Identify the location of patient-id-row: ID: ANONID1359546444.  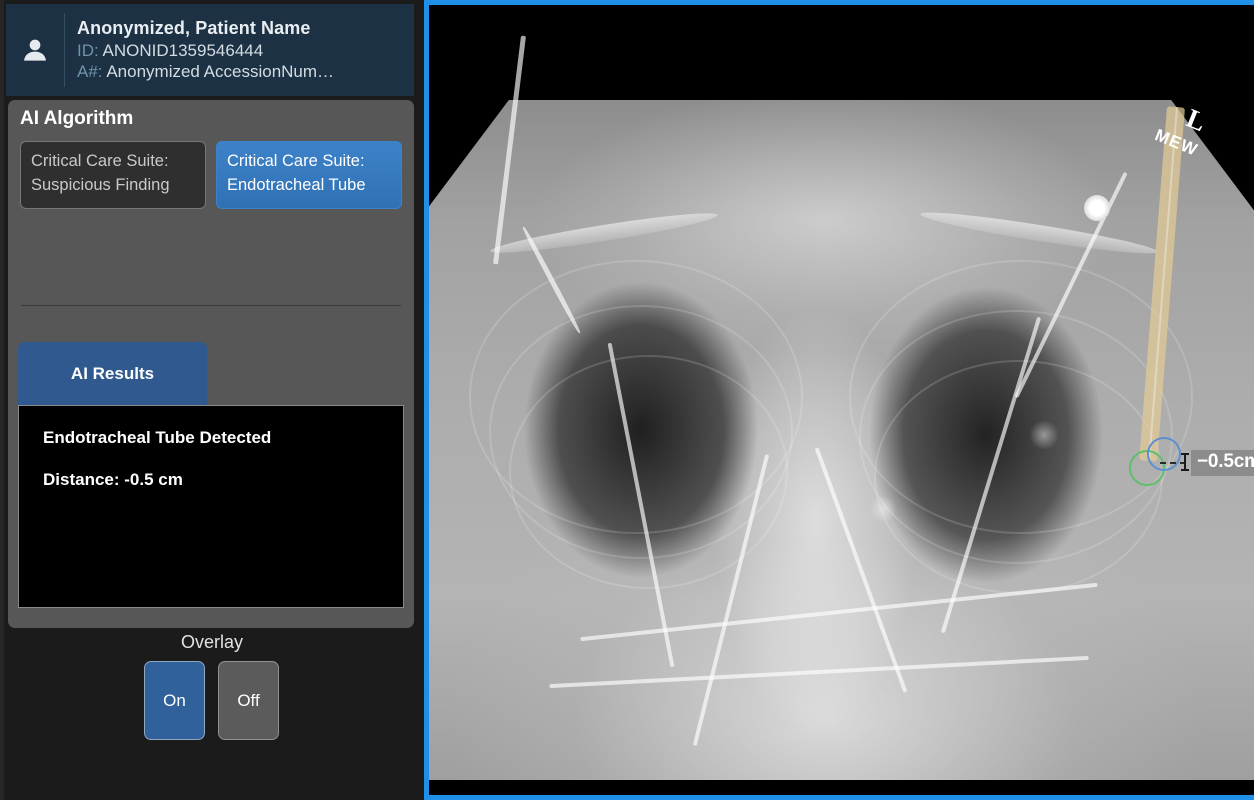
(205, 51).